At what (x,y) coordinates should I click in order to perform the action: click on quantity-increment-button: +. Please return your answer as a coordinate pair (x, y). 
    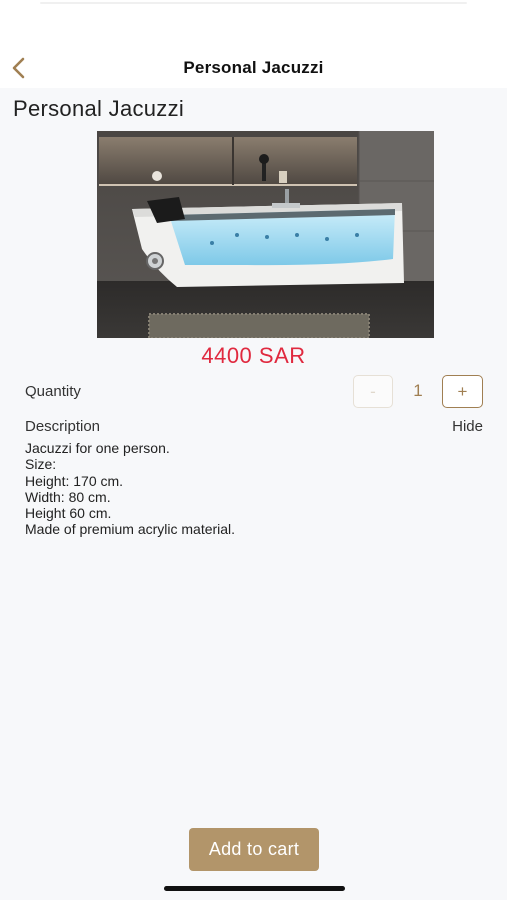
    Looking at the image, I should click on (462, 391).